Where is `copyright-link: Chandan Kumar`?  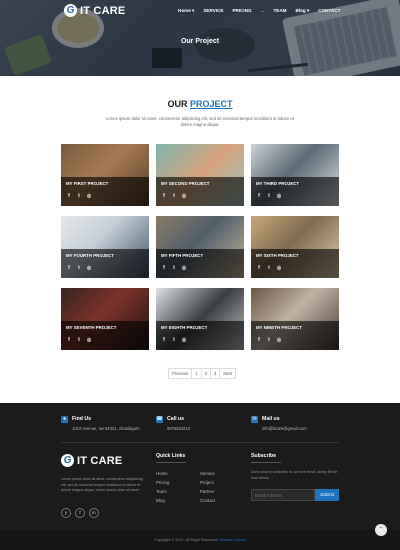 copyright-link: Chandan Kumar is located at coordinates (232, 540).